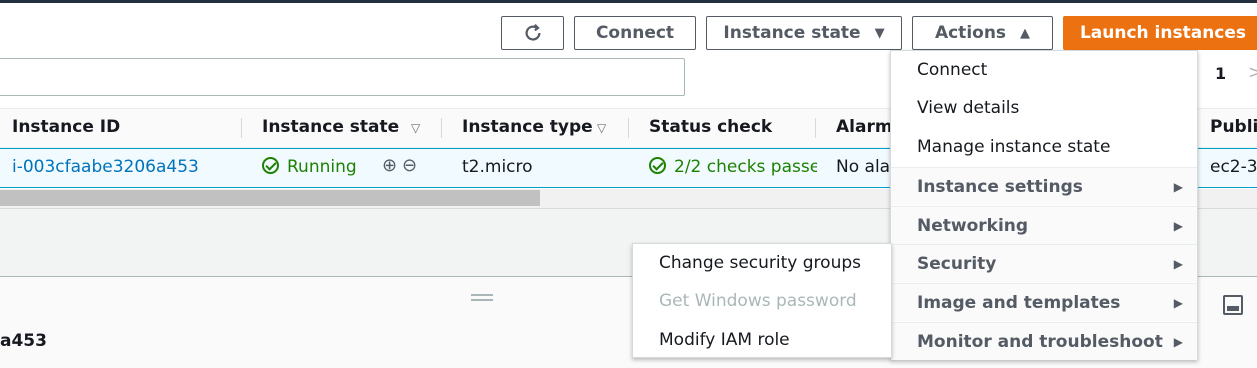 The image size is (1257, 368). Describe the element at coordinates (1220, 73) in the screenshot. I see `page-number: 1` at that location.